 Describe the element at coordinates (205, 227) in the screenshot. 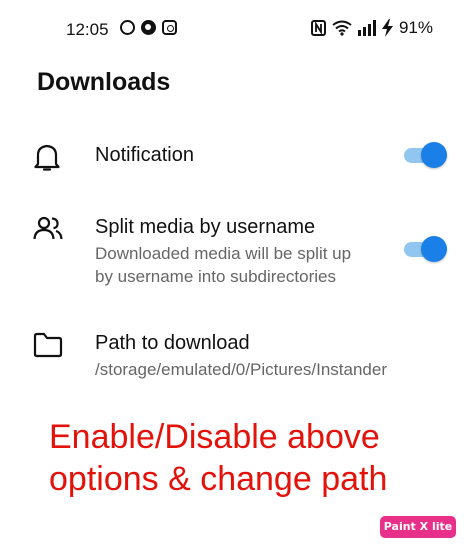

I see `setting-title: Split media by username` at that location.